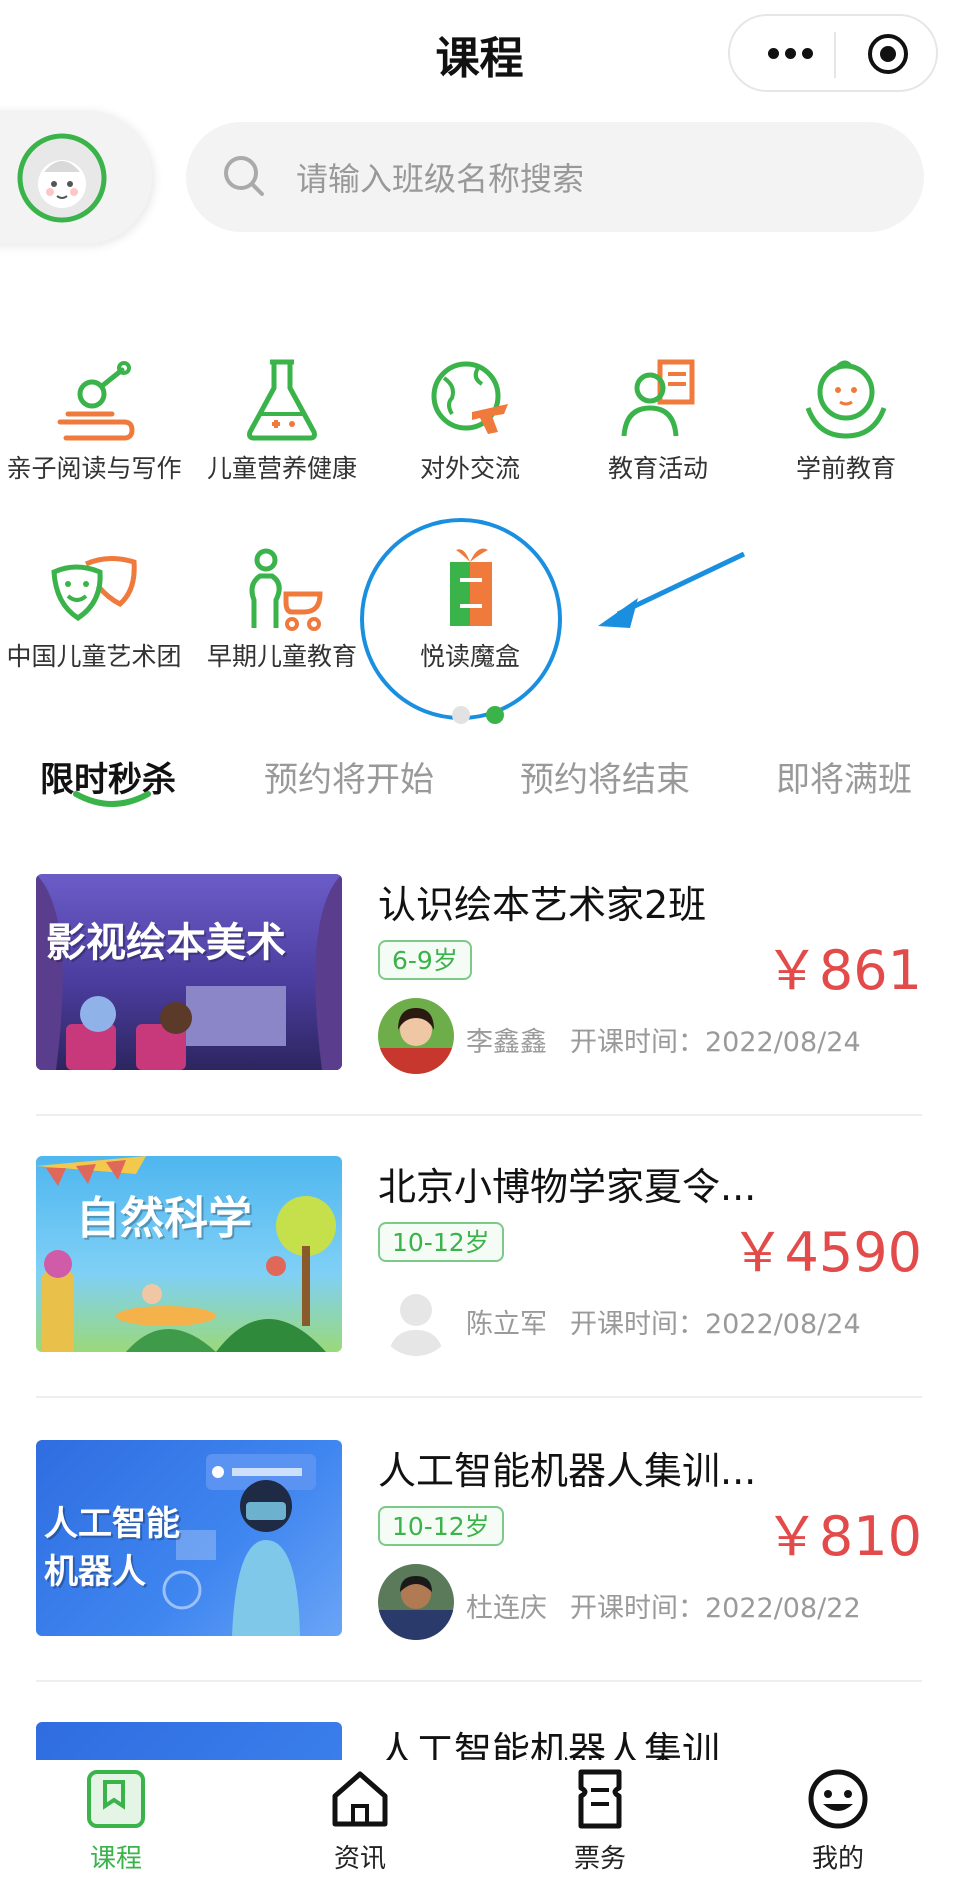  What do you see at coordinates (506, 1608) in the screenshot?
I see `teacher-name: 杜连庆` at bounding box center [506, 1608].